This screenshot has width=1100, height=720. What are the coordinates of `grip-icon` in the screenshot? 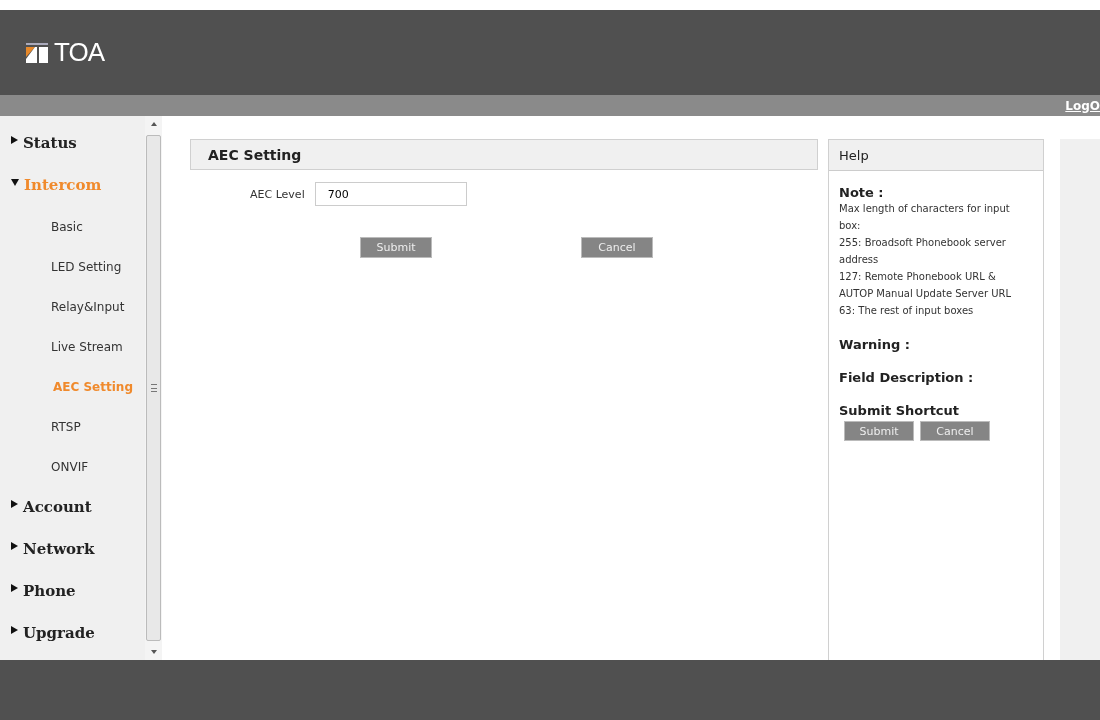 It's located at (153, 388).